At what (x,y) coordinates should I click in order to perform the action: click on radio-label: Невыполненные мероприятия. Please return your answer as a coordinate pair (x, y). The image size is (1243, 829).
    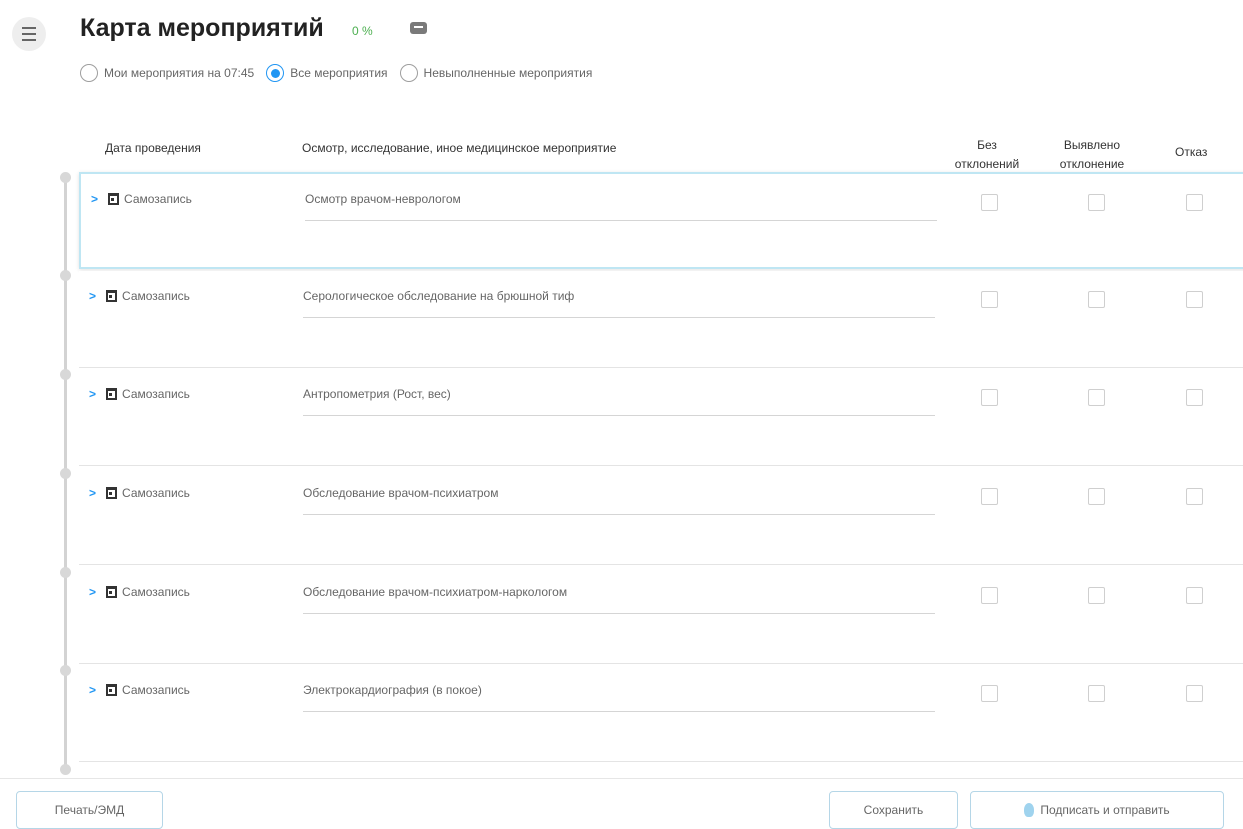
    Looking at the image, I should click on (508, 73).